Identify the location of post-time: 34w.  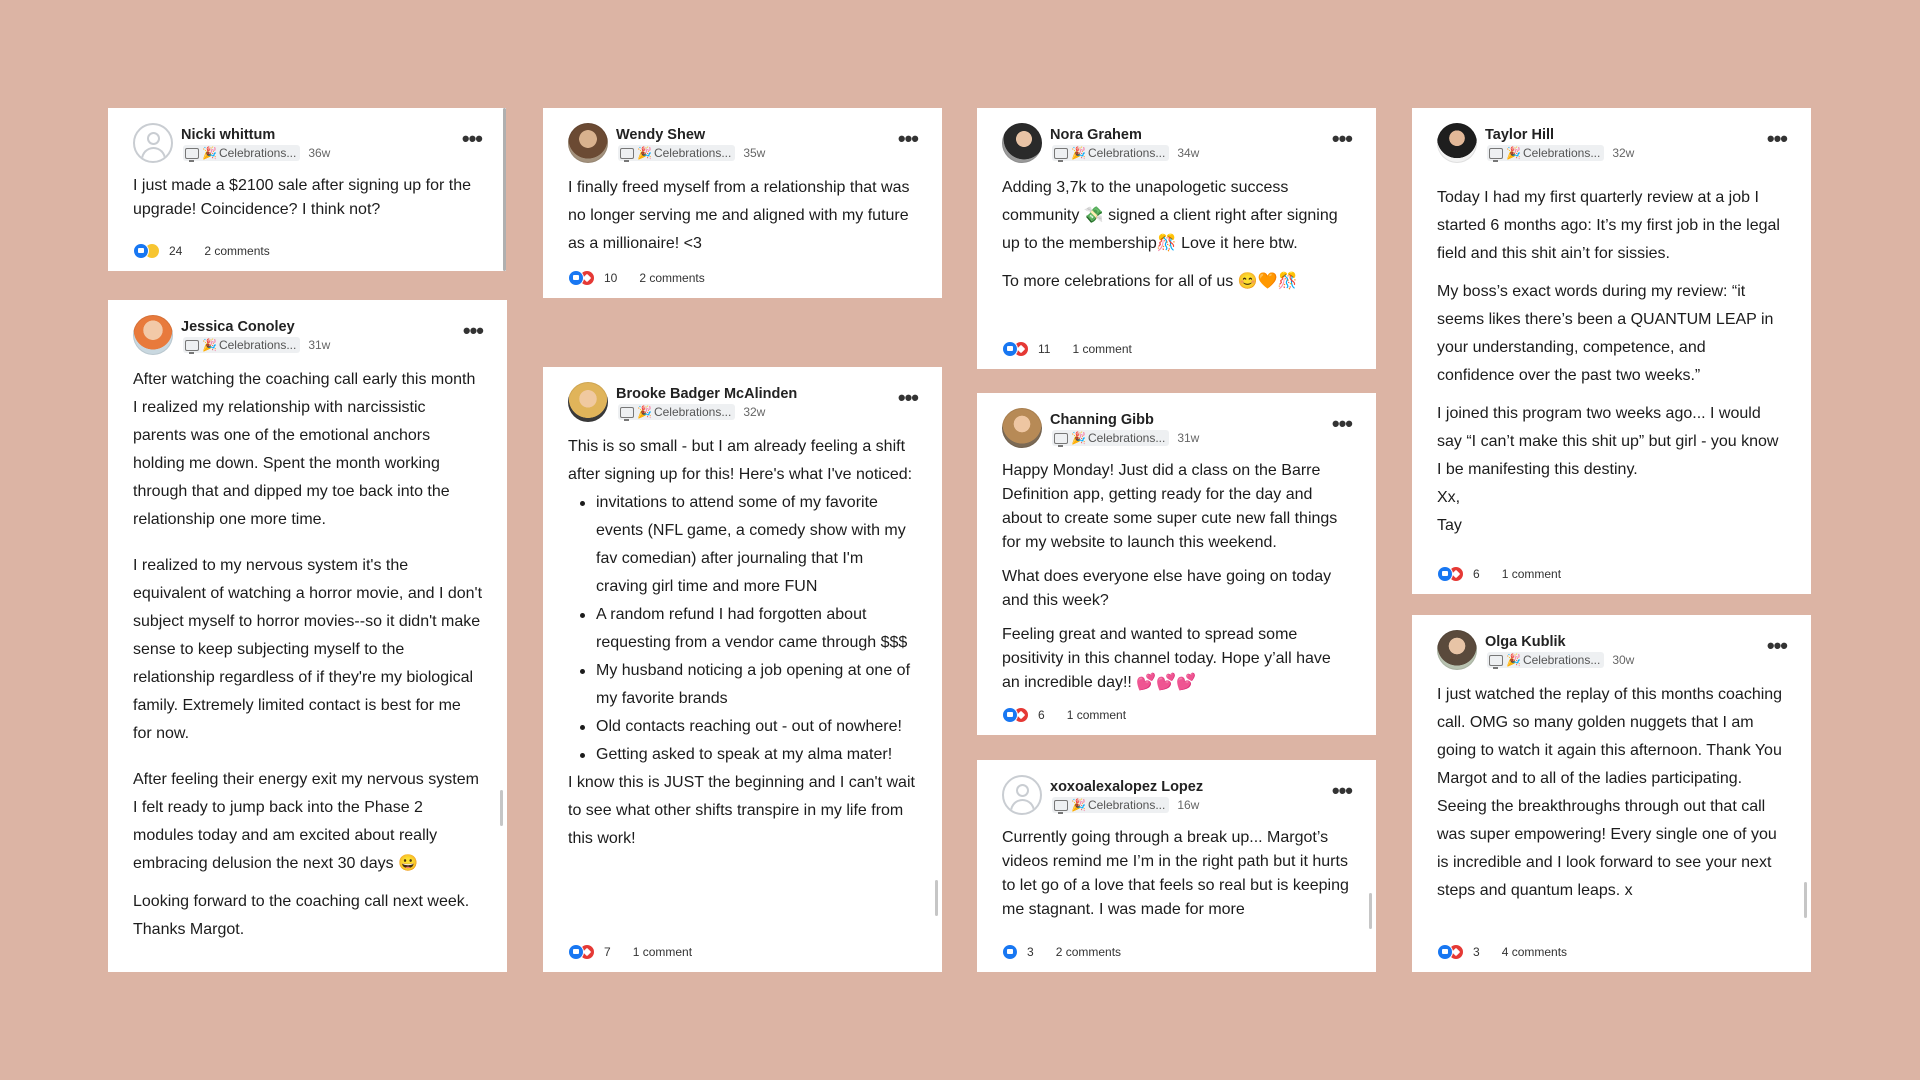
(1188, 153).